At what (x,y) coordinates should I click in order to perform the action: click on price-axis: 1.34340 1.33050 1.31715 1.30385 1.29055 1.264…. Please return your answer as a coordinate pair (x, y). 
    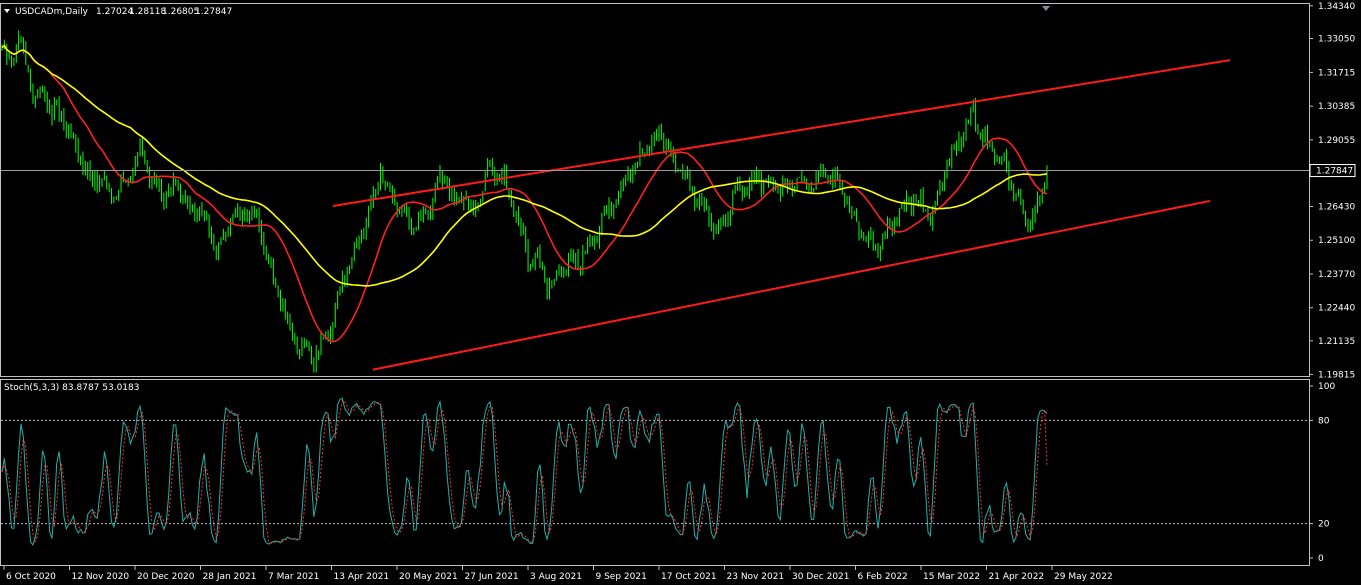
    Looking at the image, I should click on (1332, 191).